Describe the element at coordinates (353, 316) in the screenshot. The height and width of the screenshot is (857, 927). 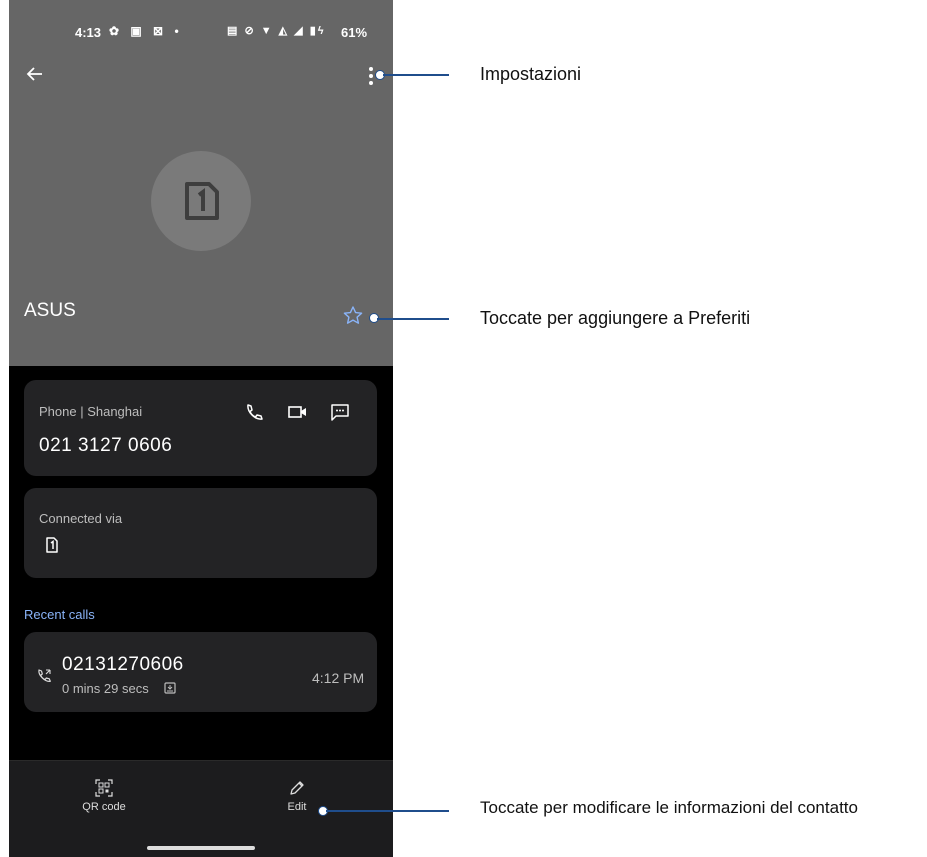
I see `favorite-star-icon` at that location.